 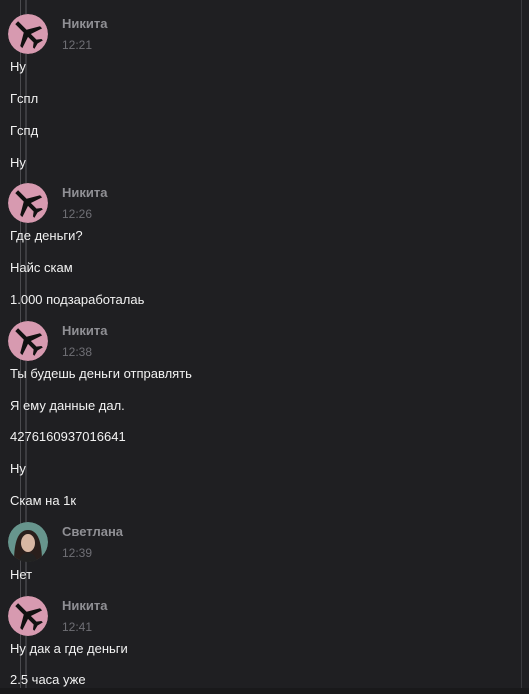 What do you see at coordinates (43, 500) in the screenshot?
I see `message-text: Скам на 1к` at bounding box center [43, 500].